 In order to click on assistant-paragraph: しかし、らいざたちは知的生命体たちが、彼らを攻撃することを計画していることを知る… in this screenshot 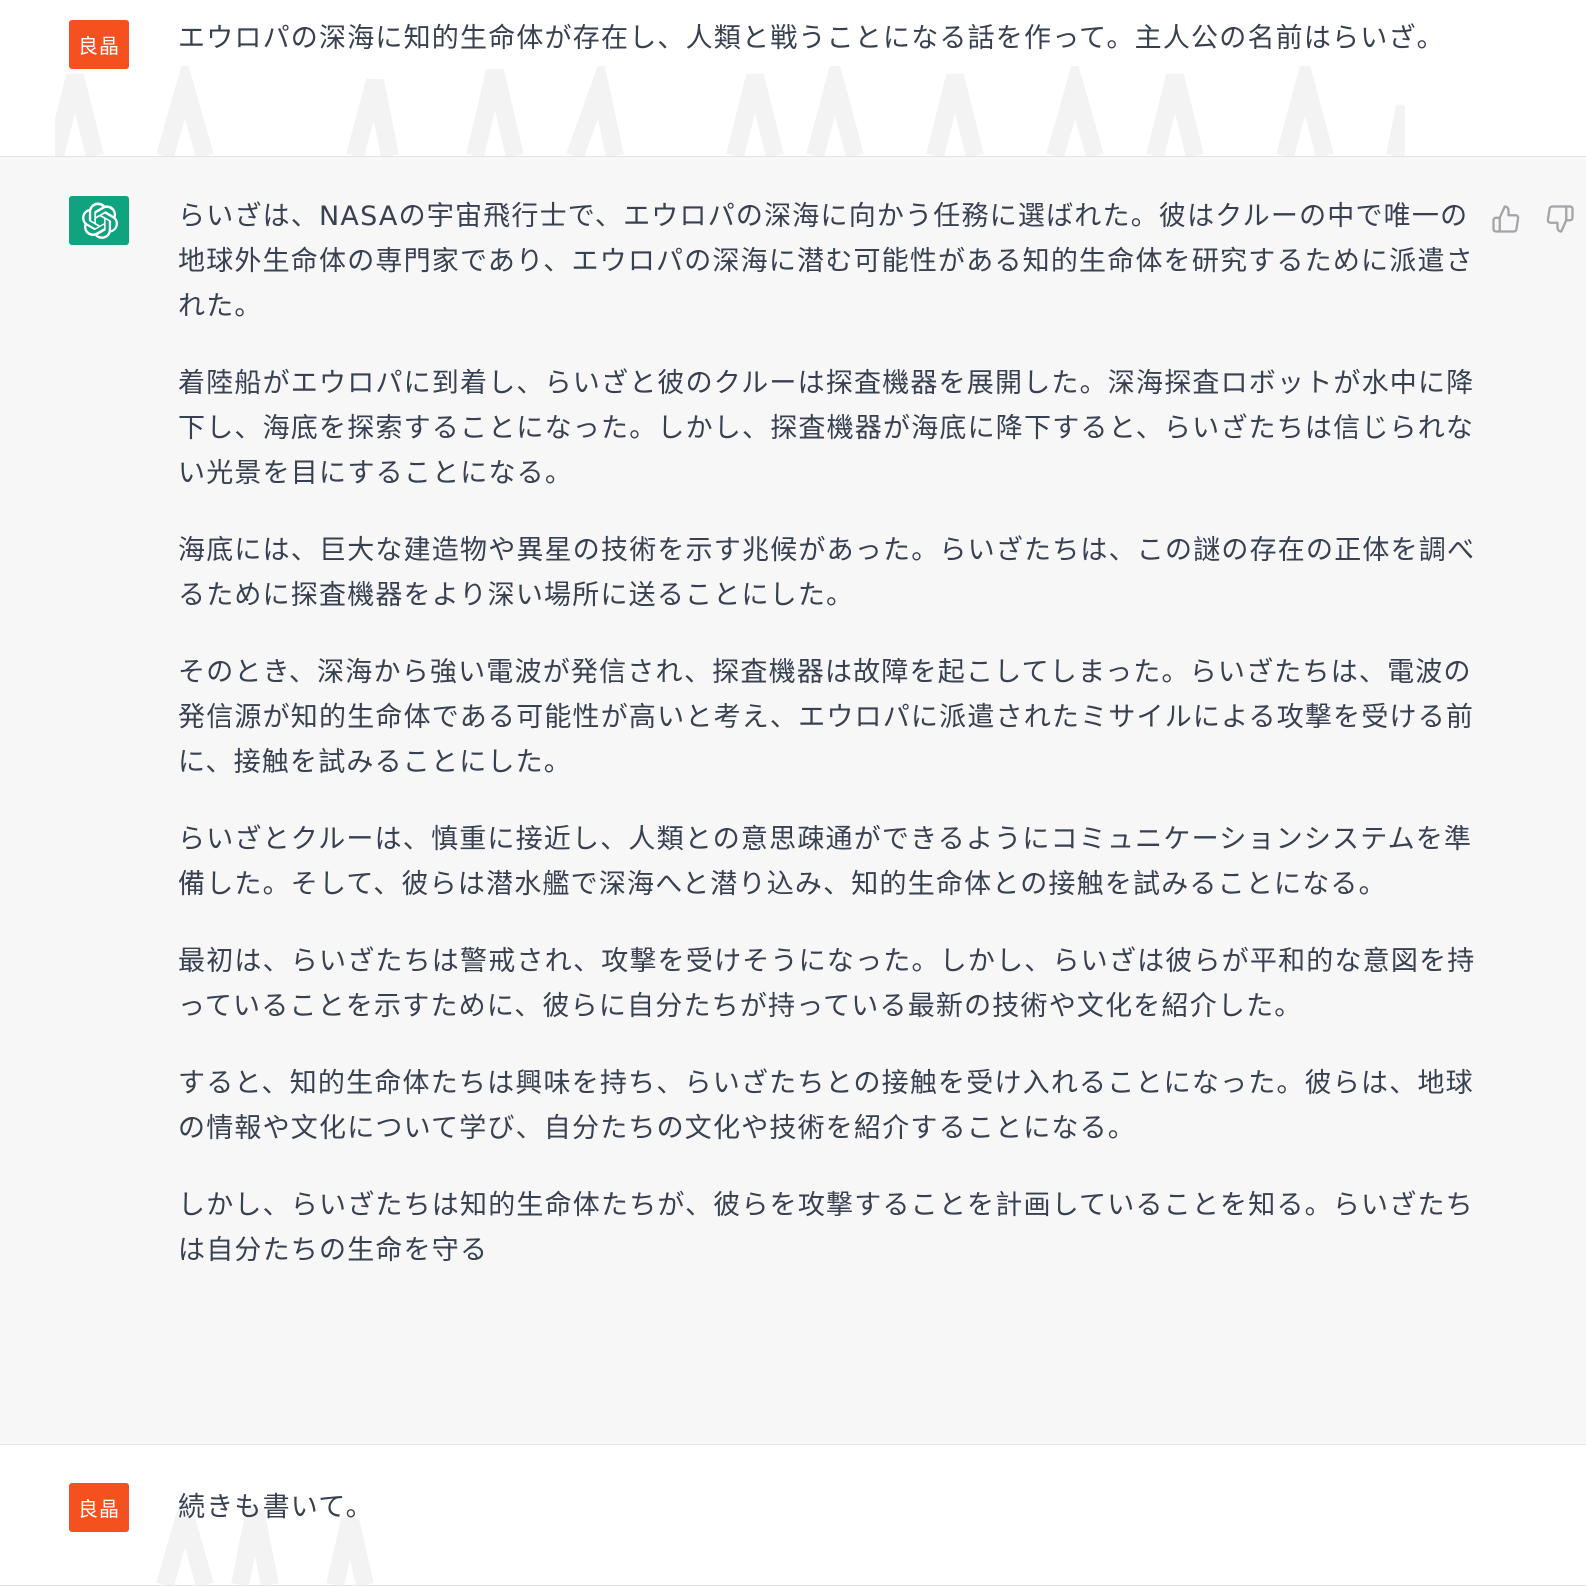, I will do `click(826, 1228)`.